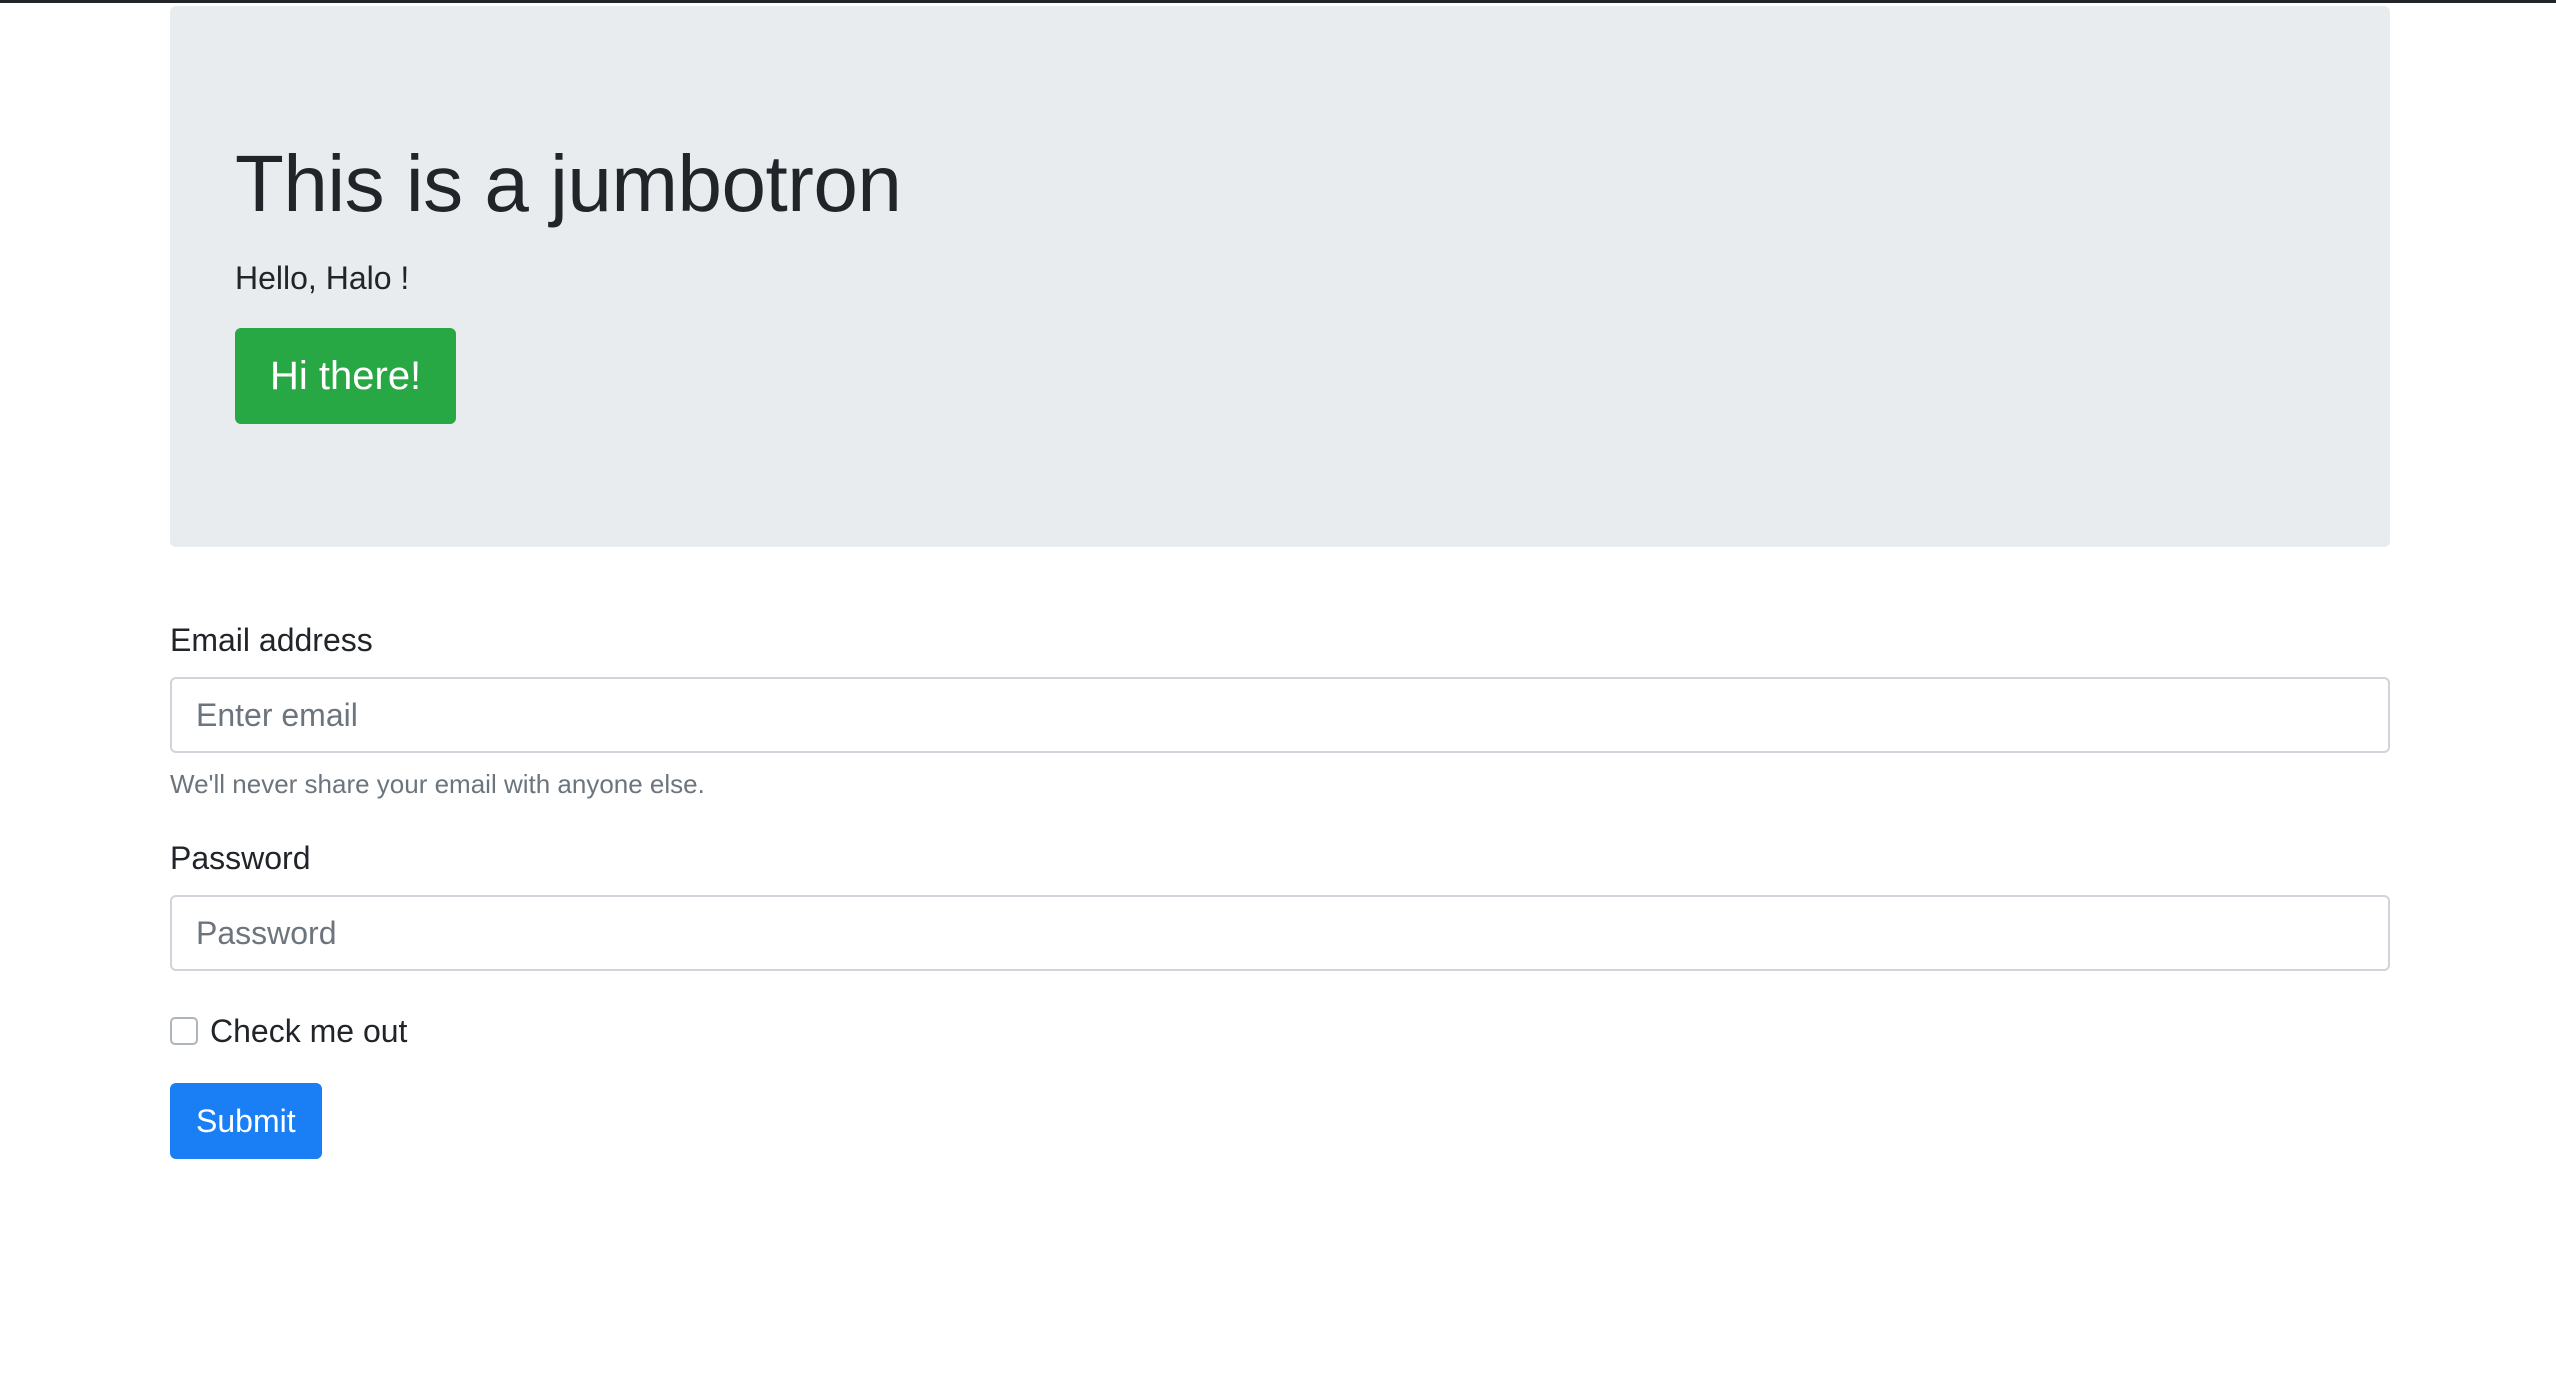 The height and width of the screenshot is (1380, 2556). Describe the element at coordinates (1280, 933) in the screenshot. I see `password-input` at that location.